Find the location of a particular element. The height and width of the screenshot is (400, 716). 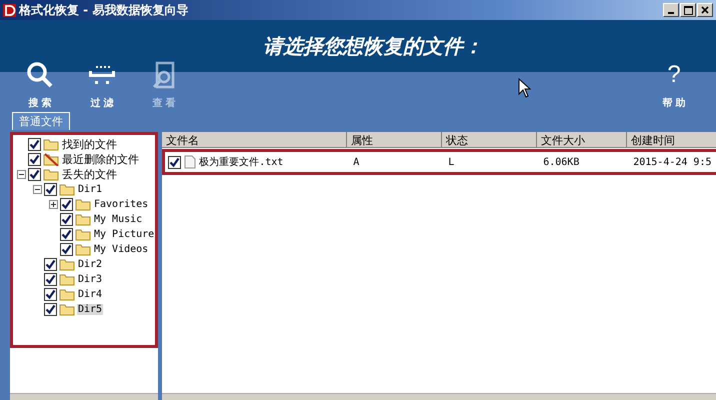

tree-item: 找到的文件 is located at coordinates (89, 144).